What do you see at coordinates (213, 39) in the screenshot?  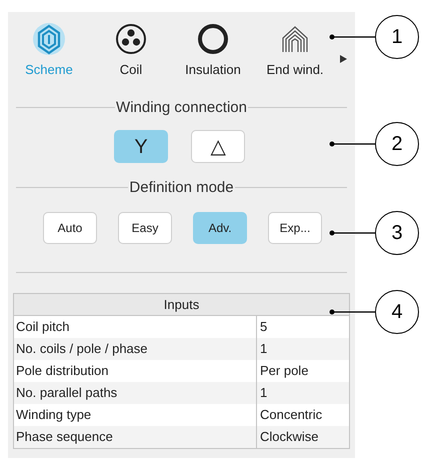 I see `ring-icon` at bounding box center [213, 39].